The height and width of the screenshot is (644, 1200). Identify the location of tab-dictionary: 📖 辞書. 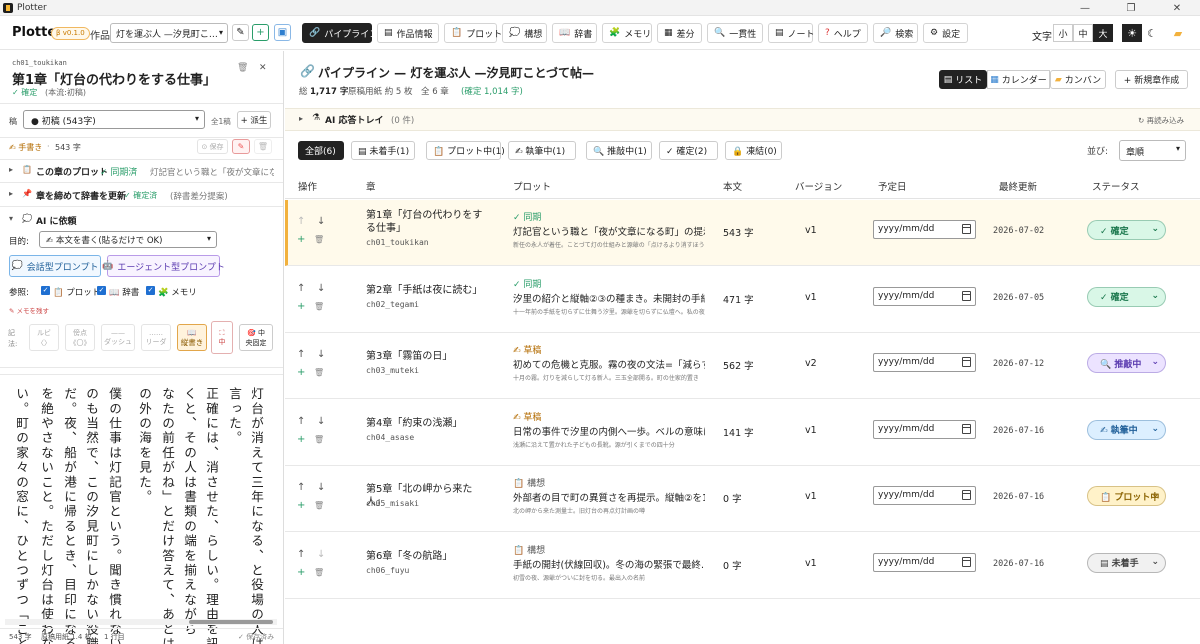
(574, 33).